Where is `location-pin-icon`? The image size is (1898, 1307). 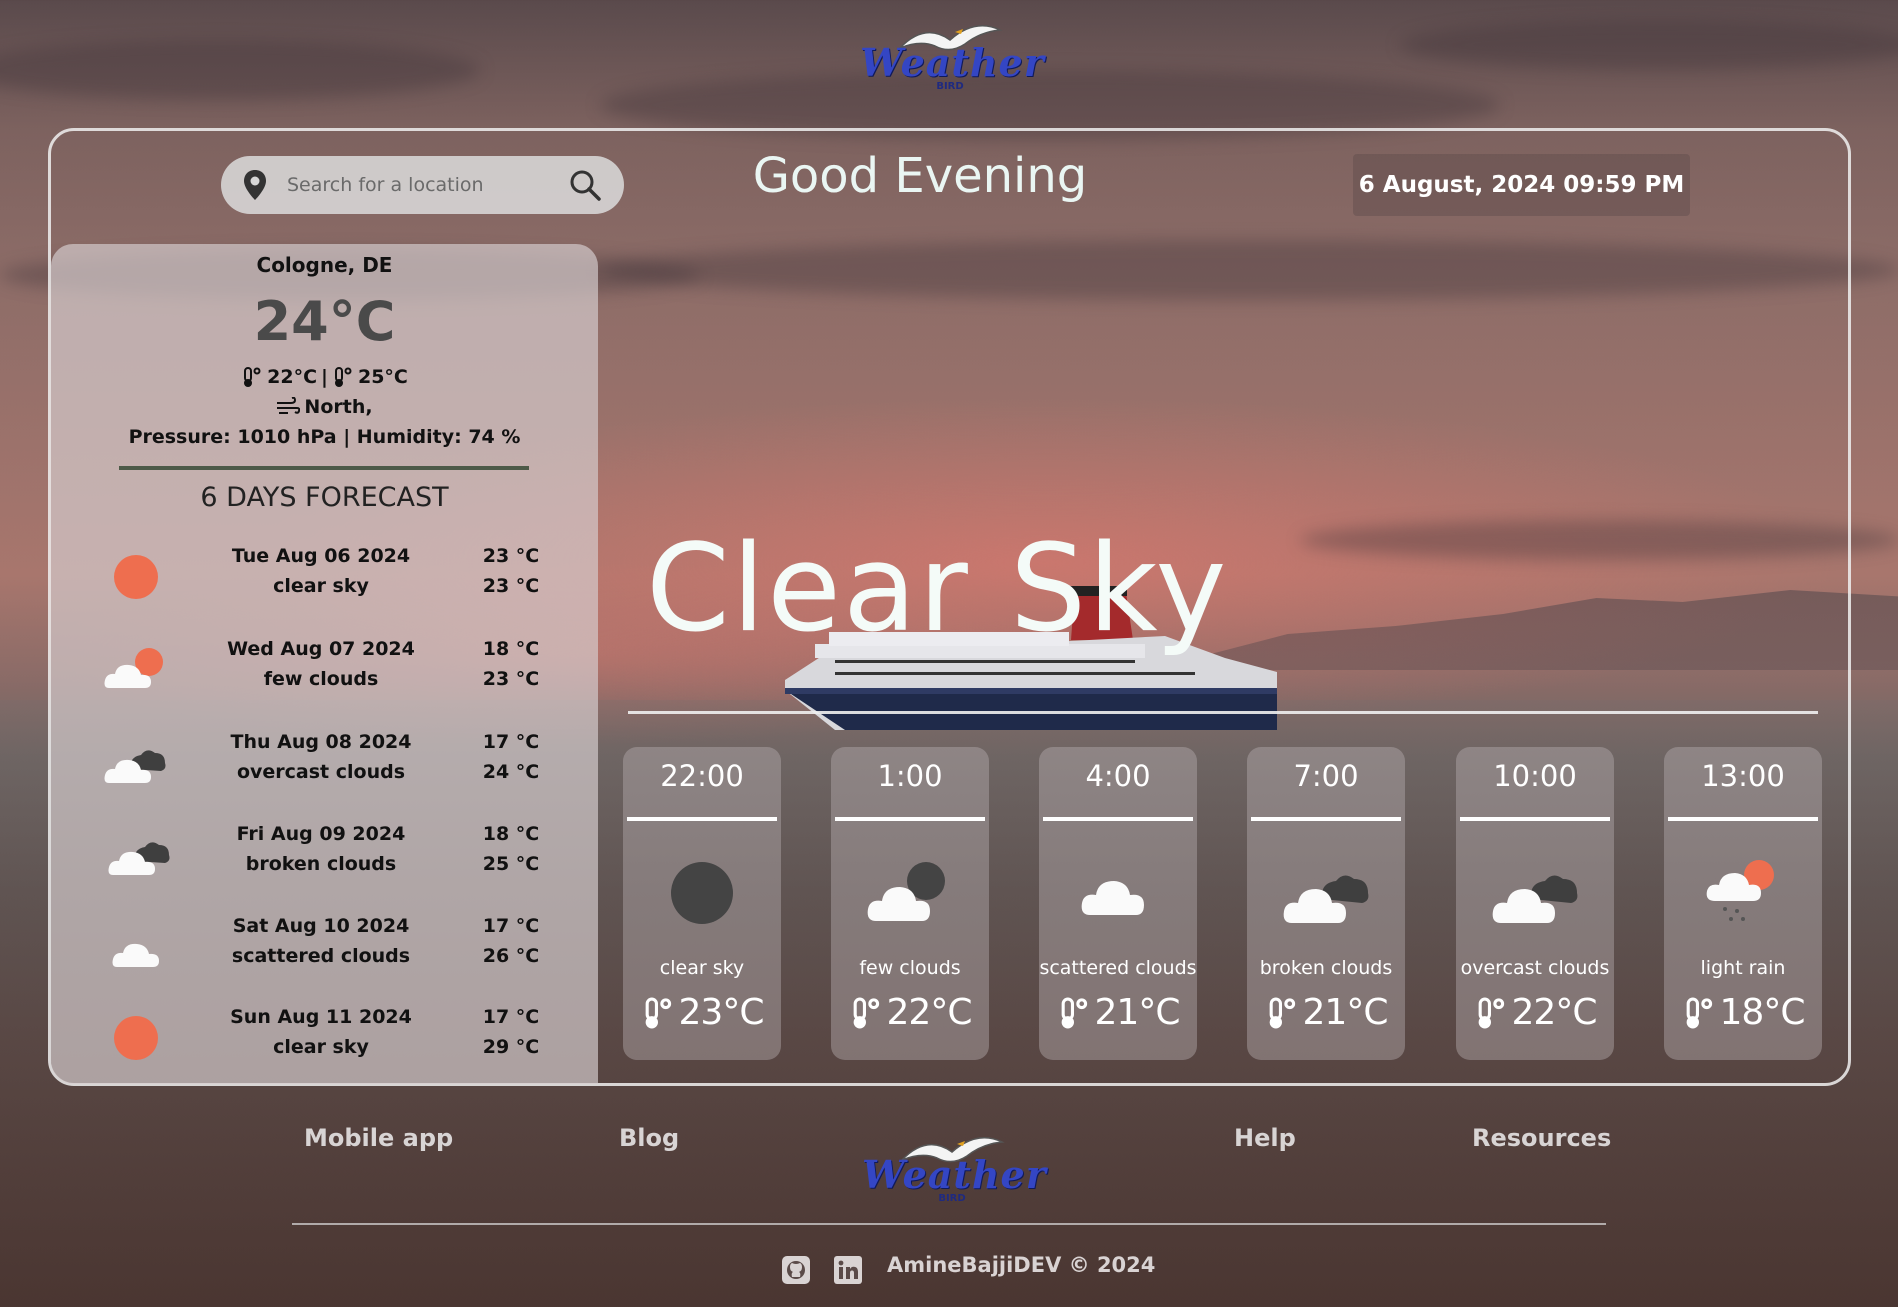 location-pin-icon is located at coordinates (255, 185).